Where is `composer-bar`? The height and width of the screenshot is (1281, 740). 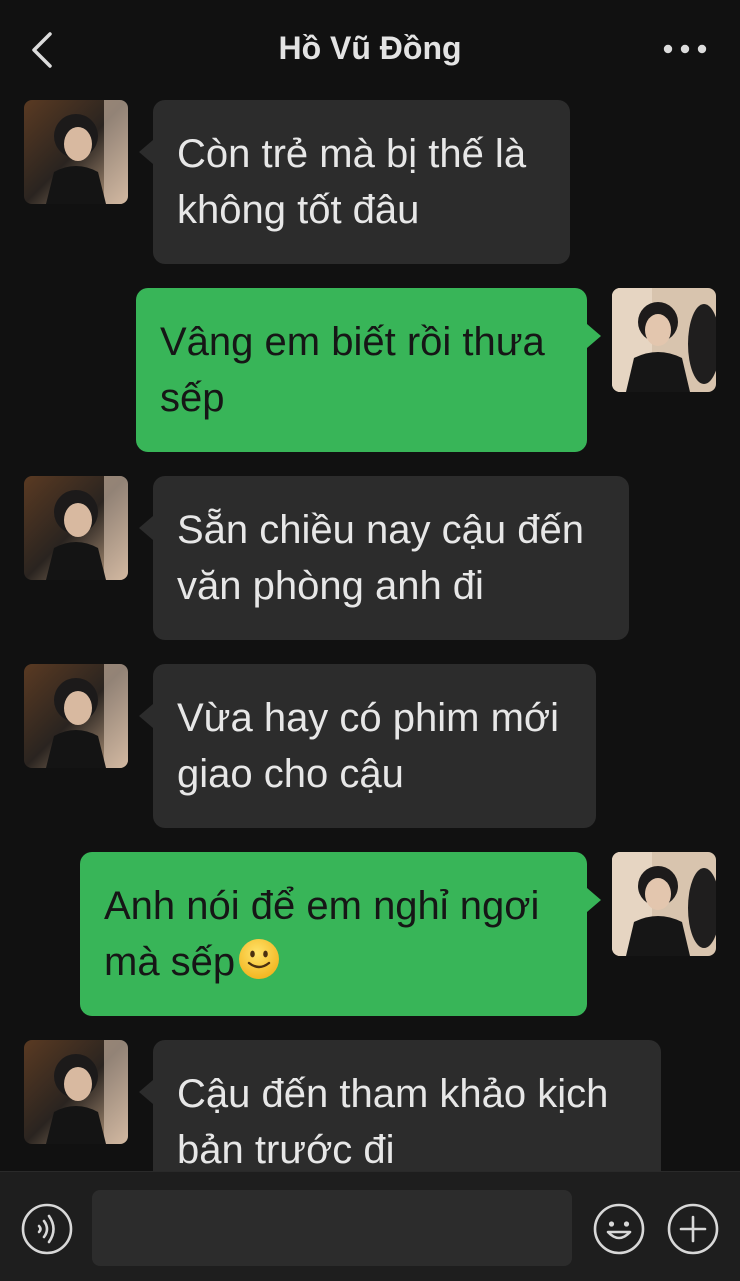
composer-bar is located at coordinates (370, 1226).